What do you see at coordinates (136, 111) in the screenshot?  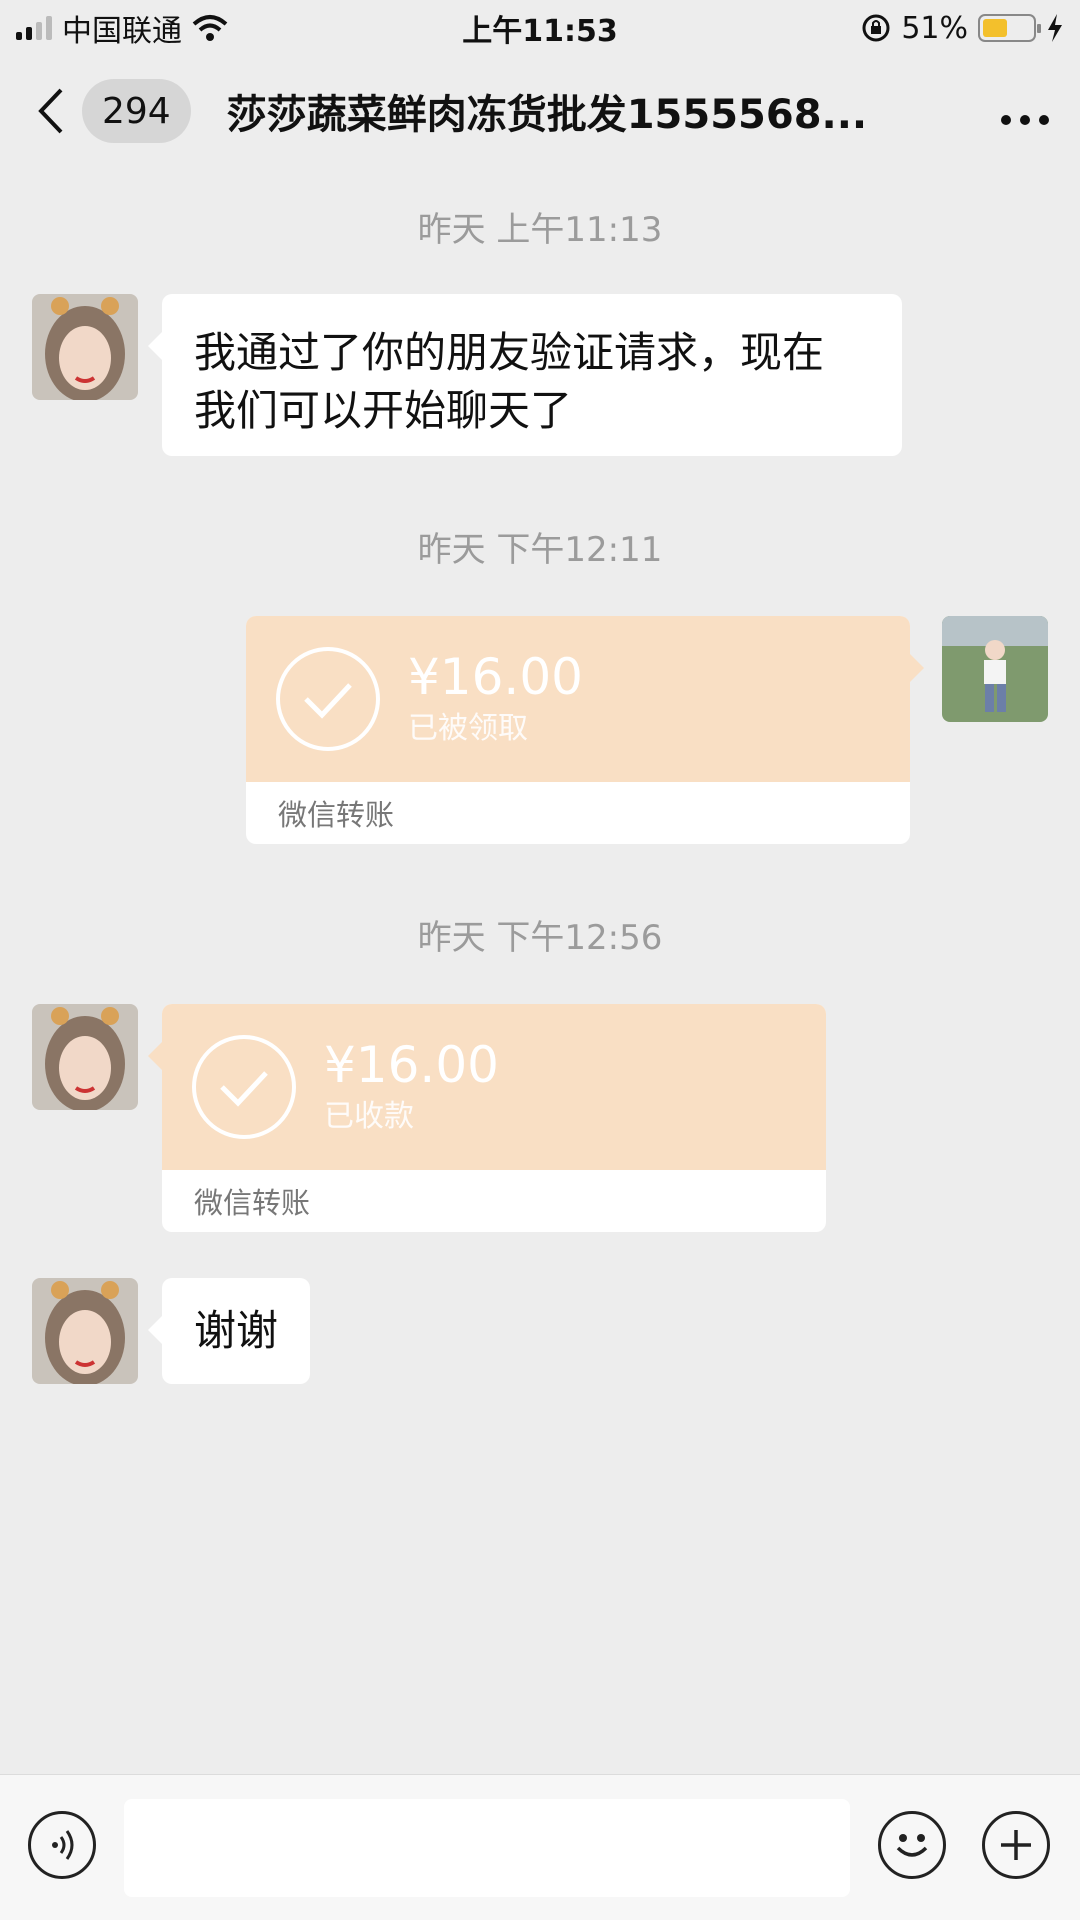 I see `unread-count-badge: 294` at bounding box center [136, 111].